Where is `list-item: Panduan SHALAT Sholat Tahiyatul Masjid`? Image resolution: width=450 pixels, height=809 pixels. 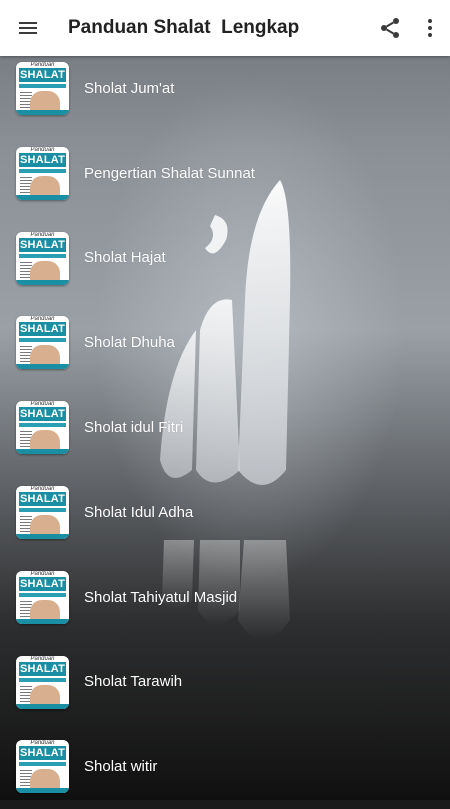
list-item: Panduan SHALAT Sholat Tahiyatul Masjid is located at coordinates (225, 597).